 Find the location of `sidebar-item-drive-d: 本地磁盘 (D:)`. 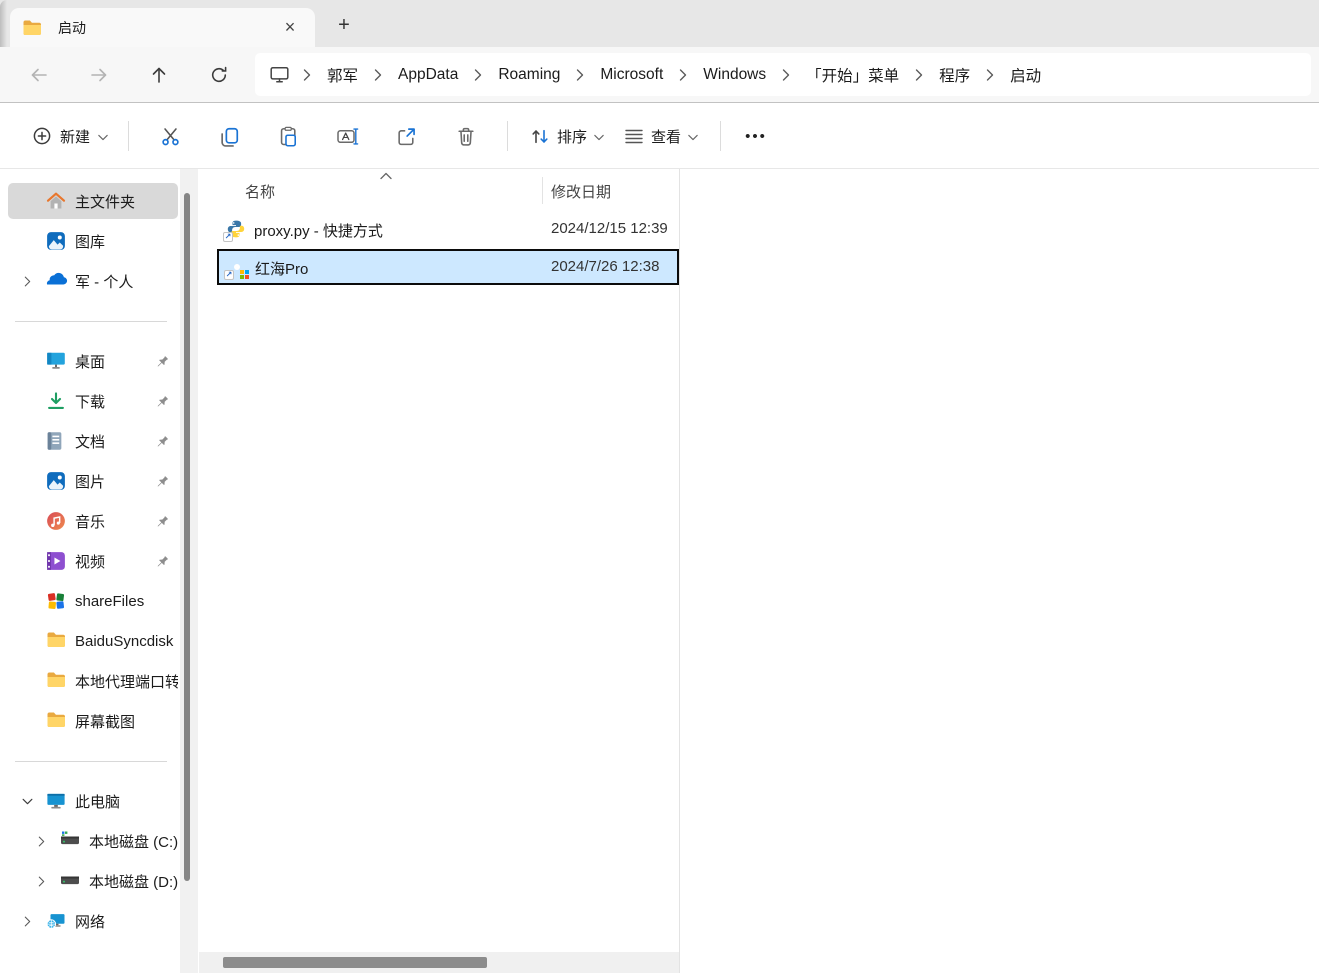

sidebar-item-drive-d: 本地磁盘 (D:) is located at coordinates (93, 881).